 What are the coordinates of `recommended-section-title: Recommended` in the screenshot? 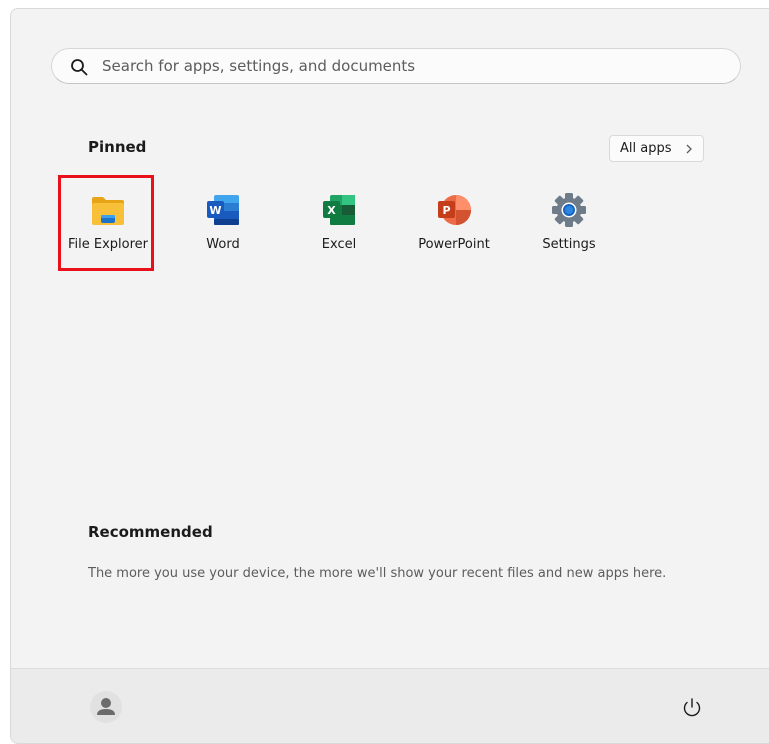 It's located at (150, 532).